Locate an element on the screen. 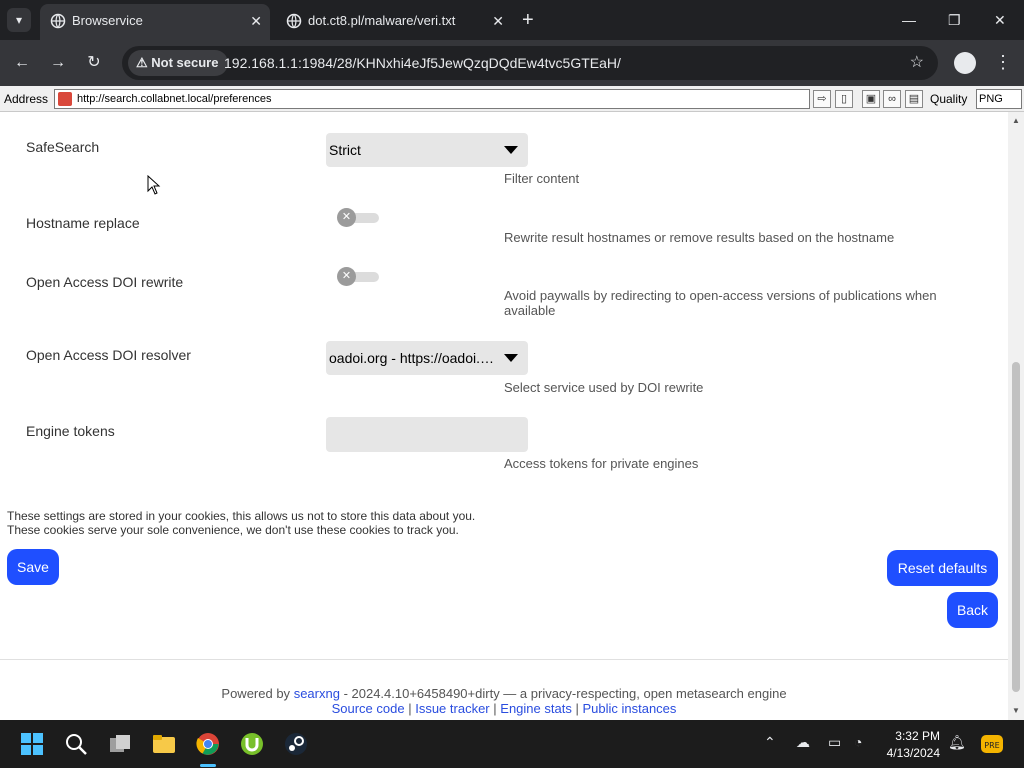 The height and width of the screenshot is (768, 1024). warning-icon: ⚠ is located at coordinates (142, 62).